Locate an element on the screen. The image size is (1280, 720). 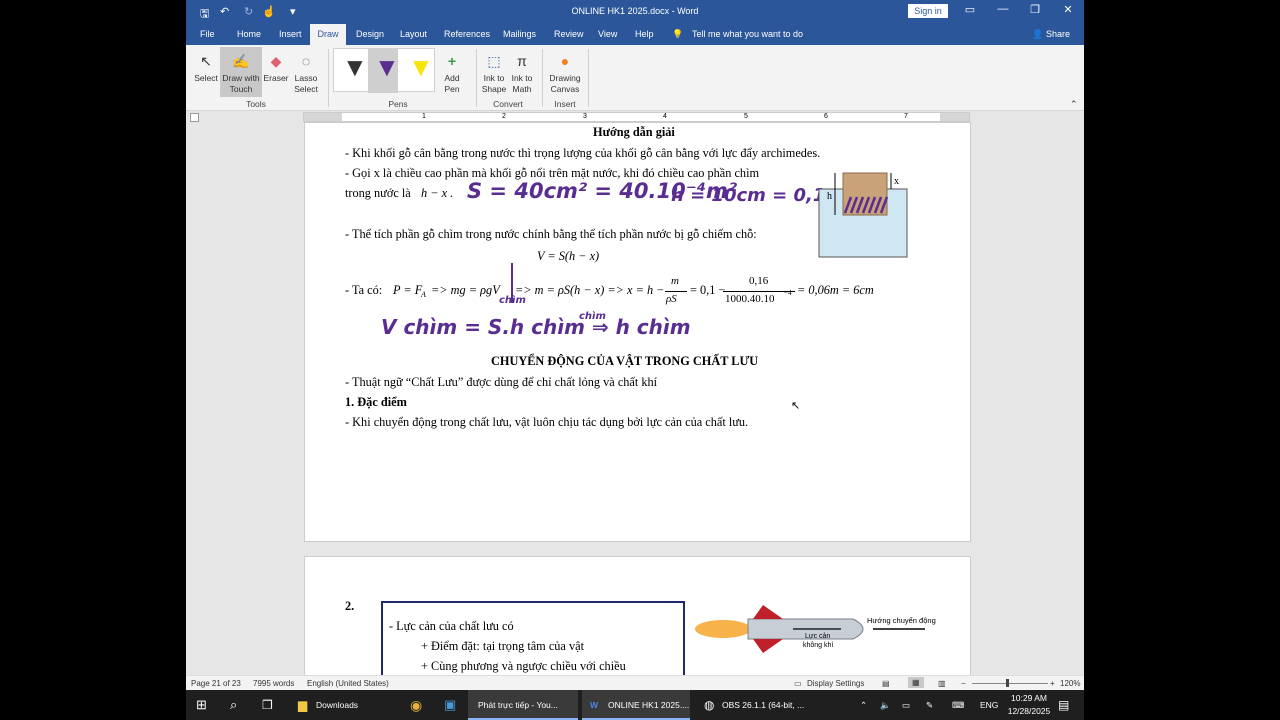
web-layout-icon: ▥ is located at coordinates (942, 683).